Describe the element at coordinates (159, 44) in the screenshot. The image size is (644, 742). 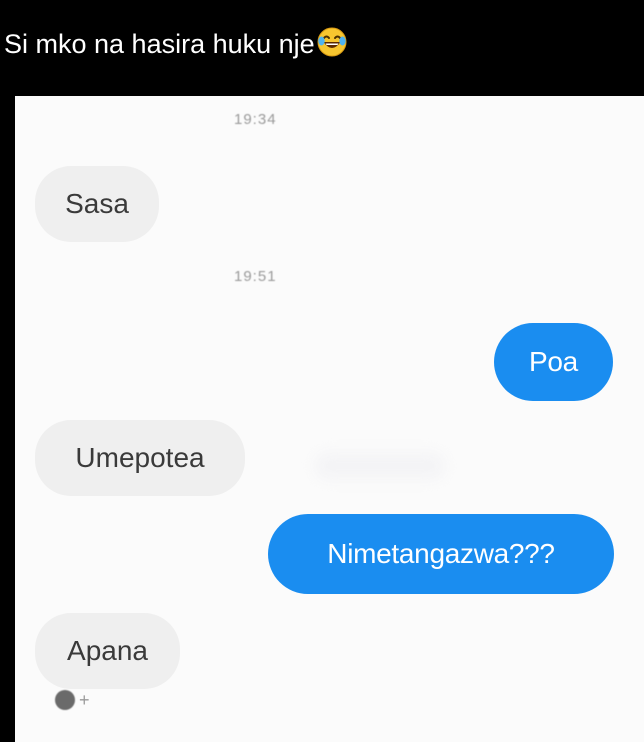
I see `post-caption-text: Si mko na hasira huku nje` at that location.